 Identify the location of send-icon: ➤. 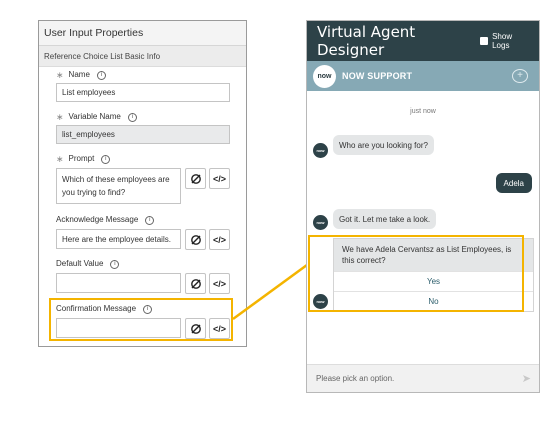
(526, 378).